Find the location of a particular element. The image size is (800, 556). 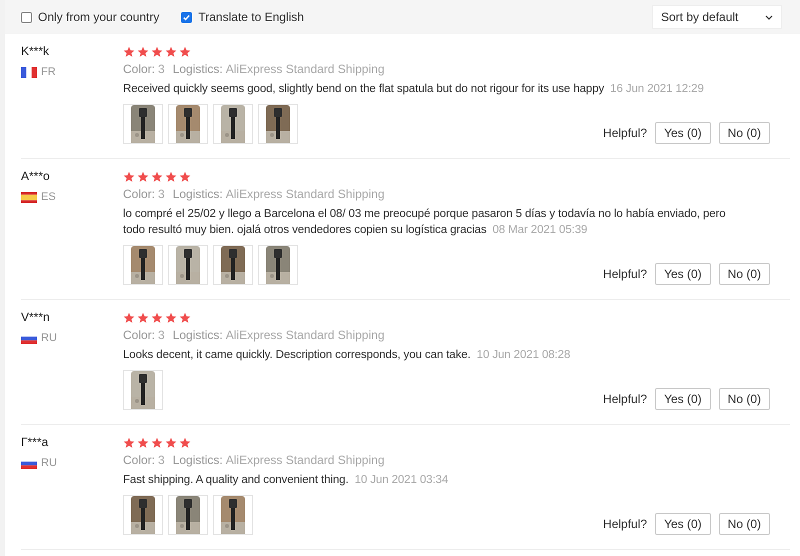

checkbox-label: Only from your country is located at coordinates (99, 17).